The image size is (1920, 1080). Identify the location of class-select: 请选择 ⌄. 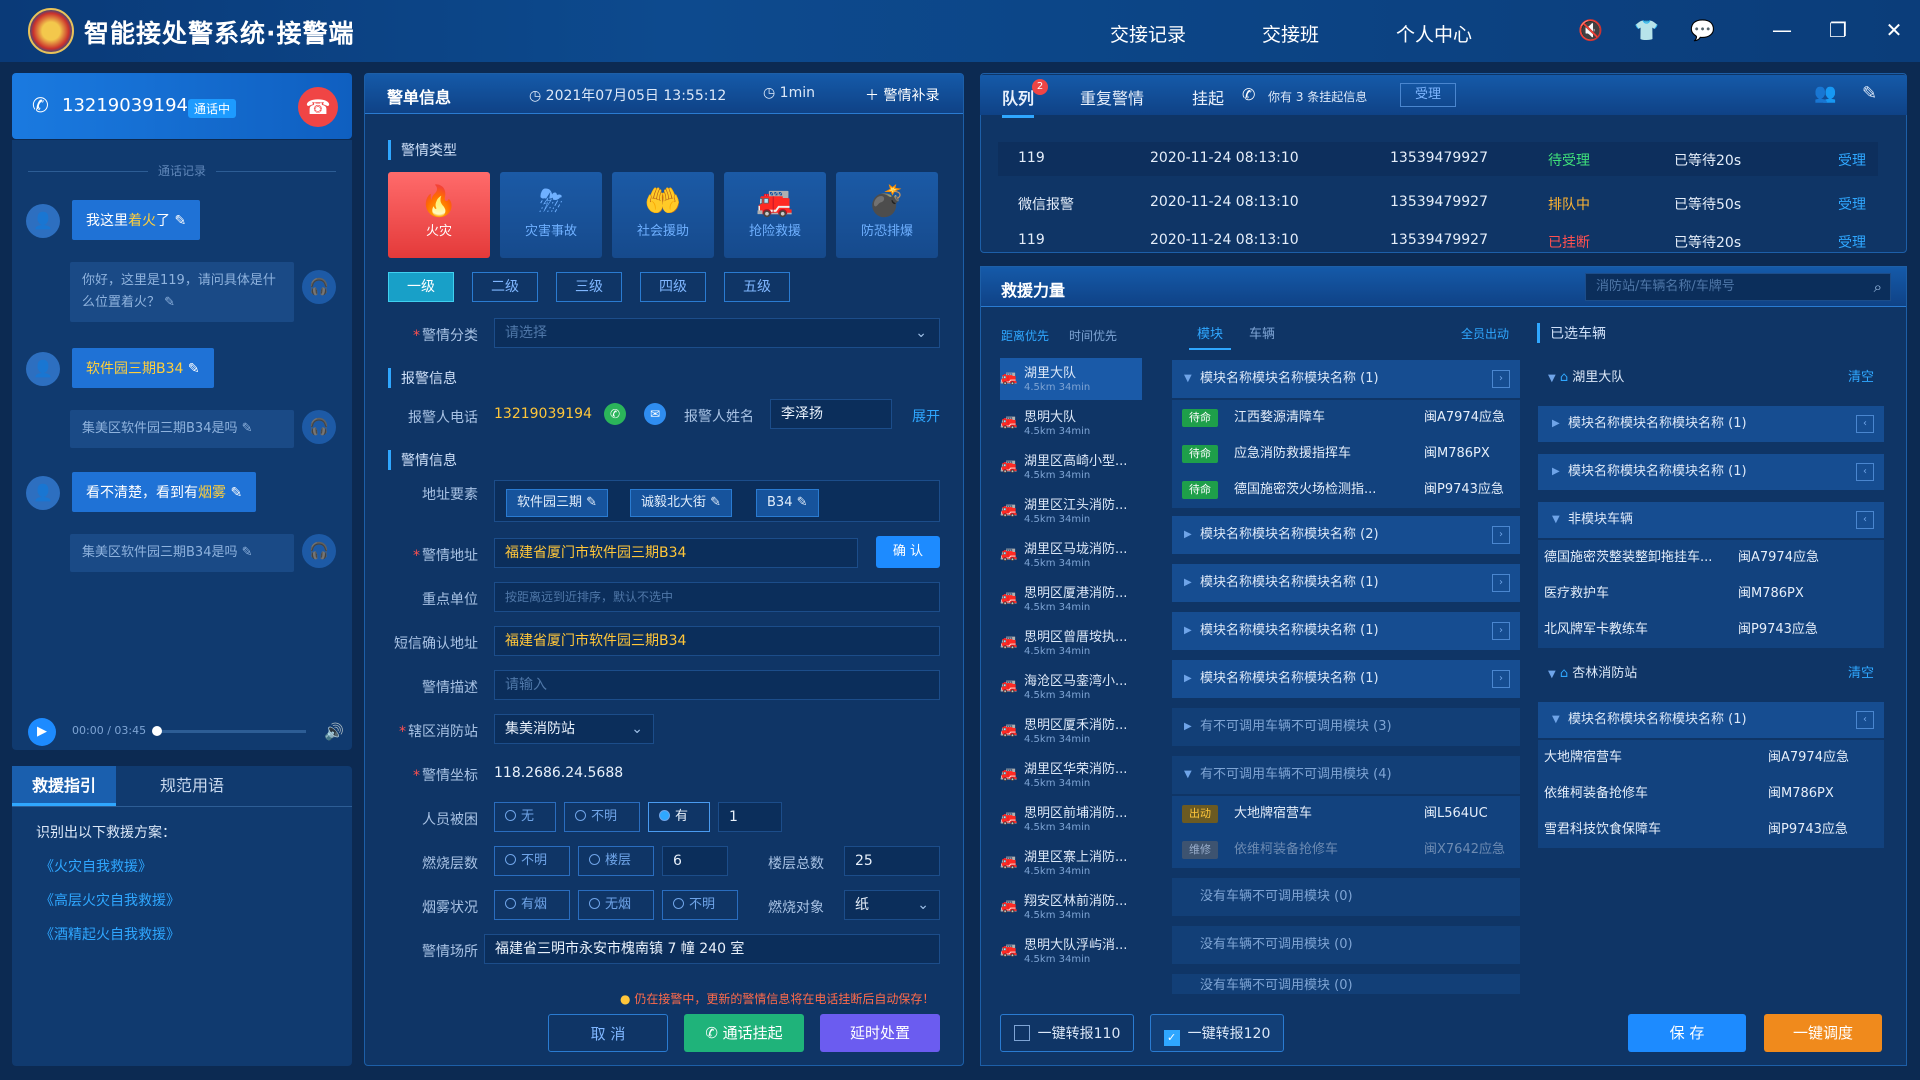
(717, 333).